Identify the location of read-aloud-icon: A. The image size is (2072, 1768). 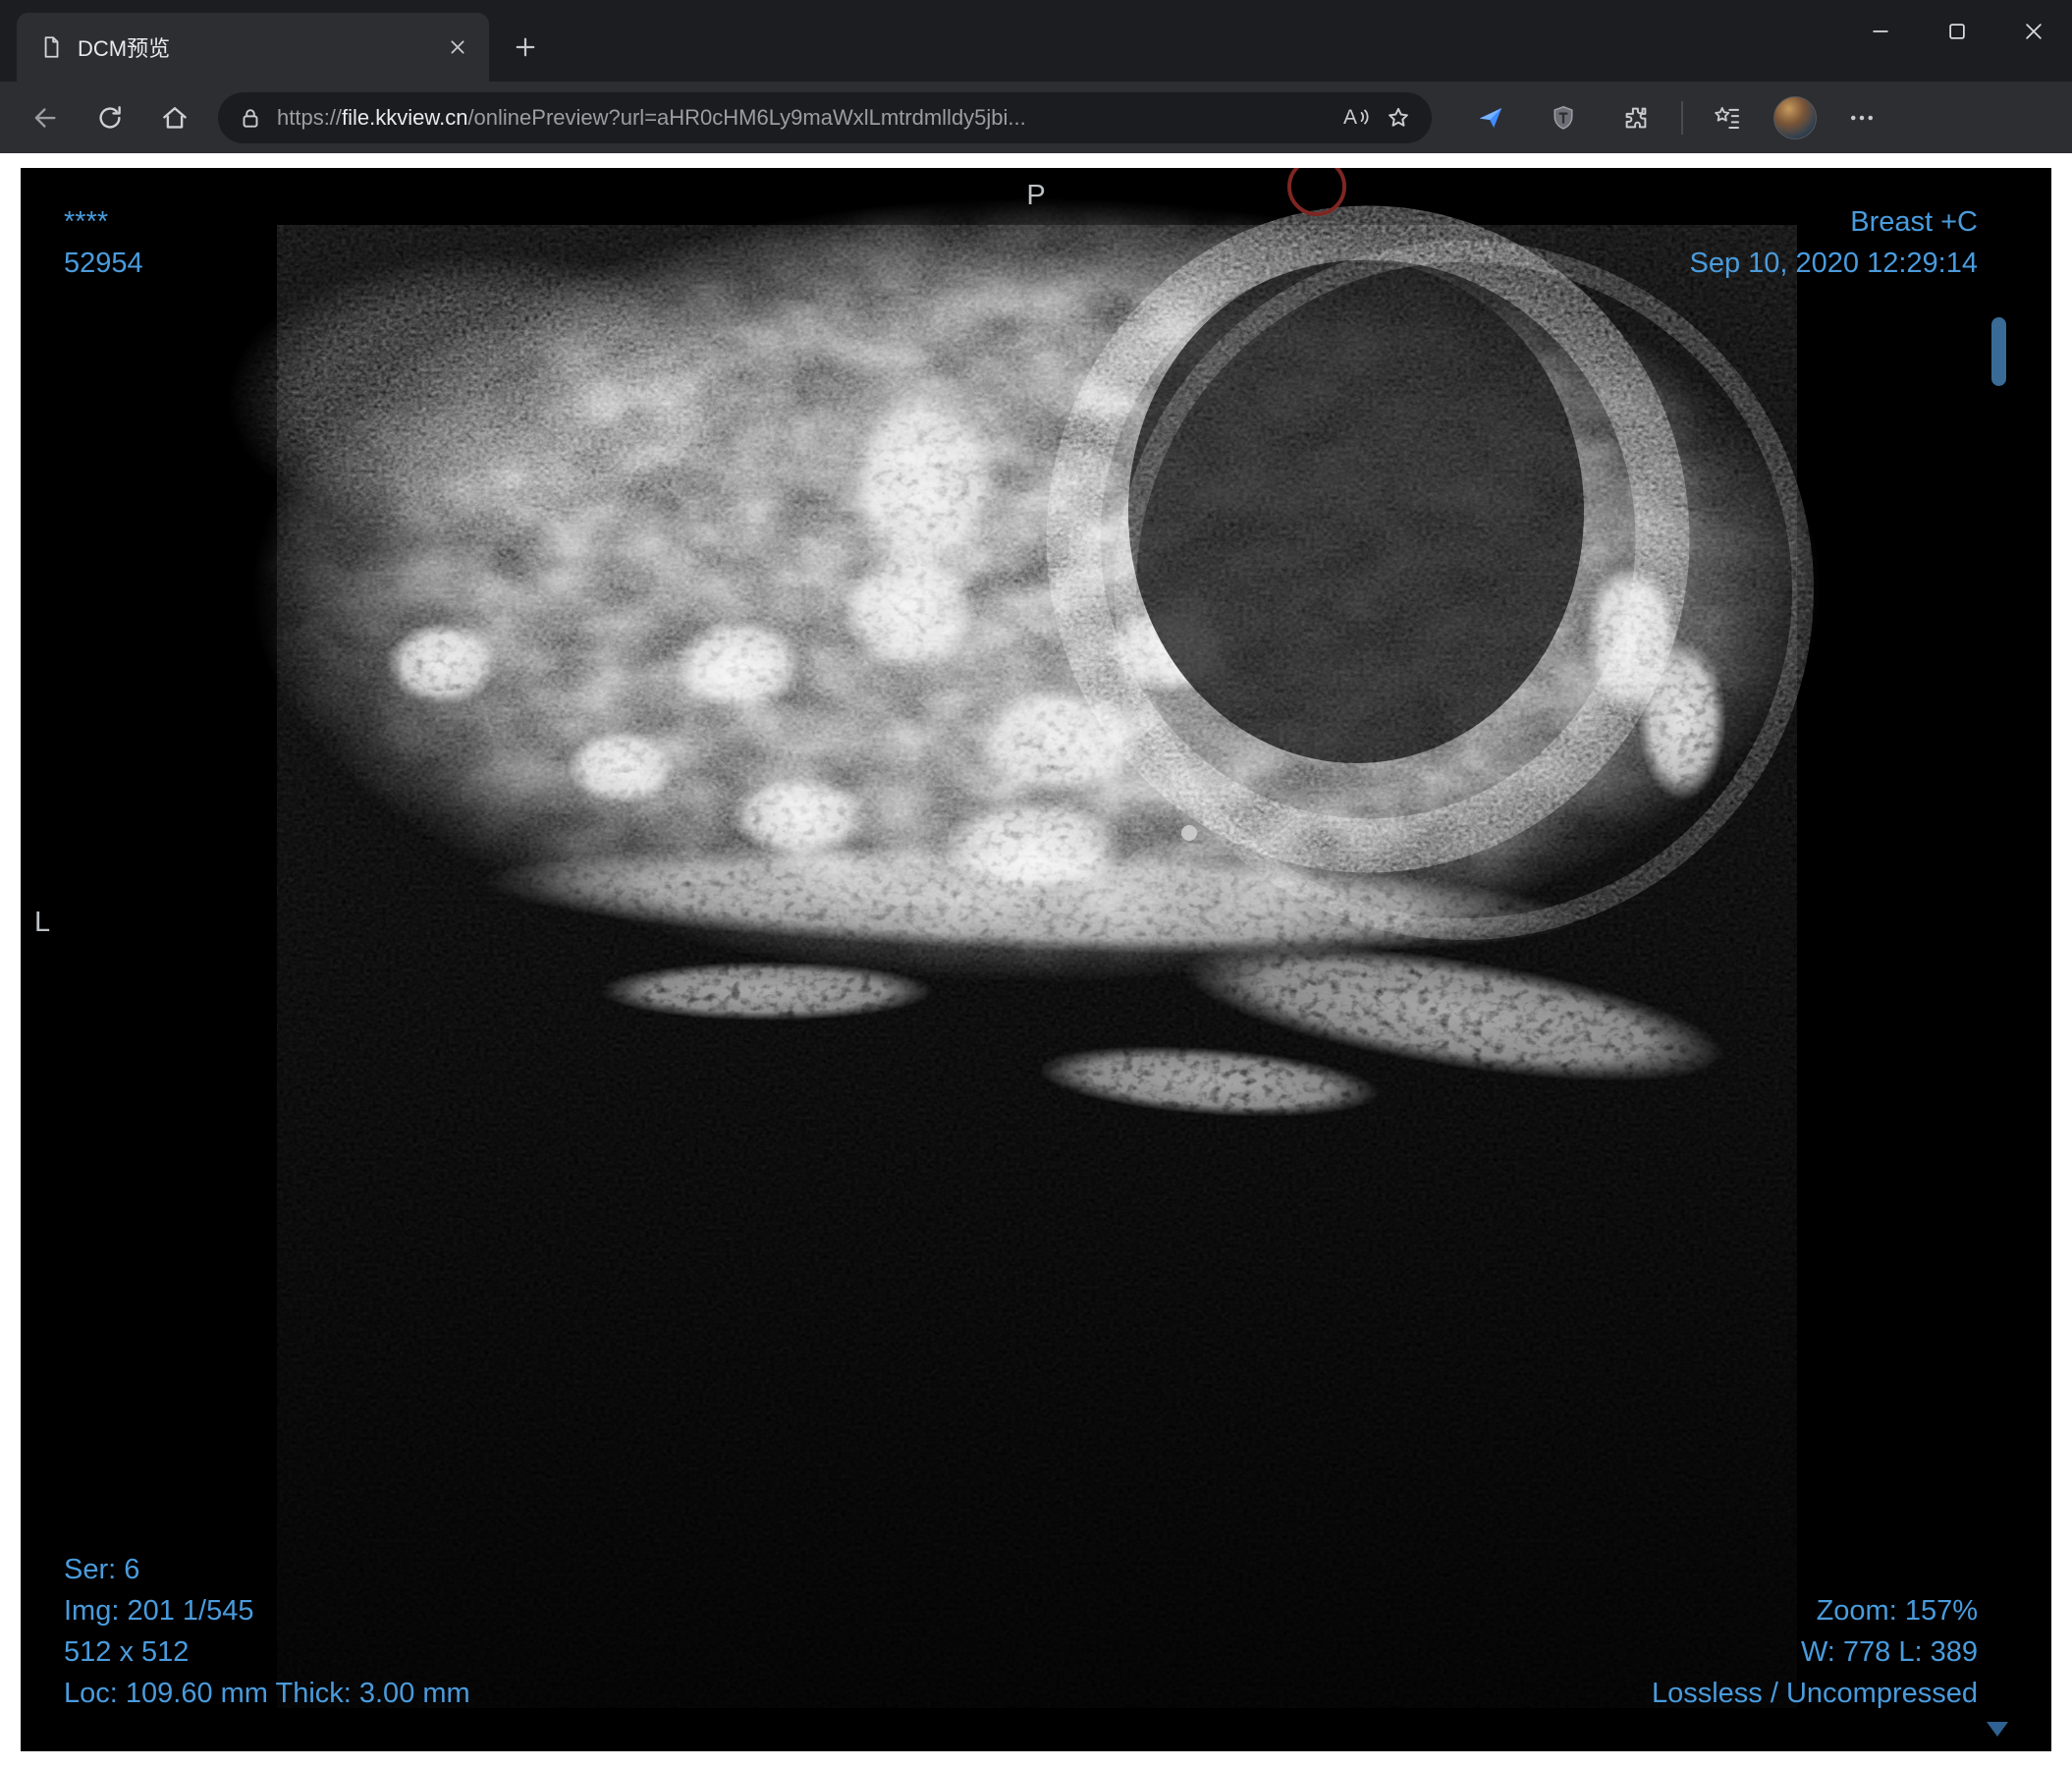
(1357, 118).